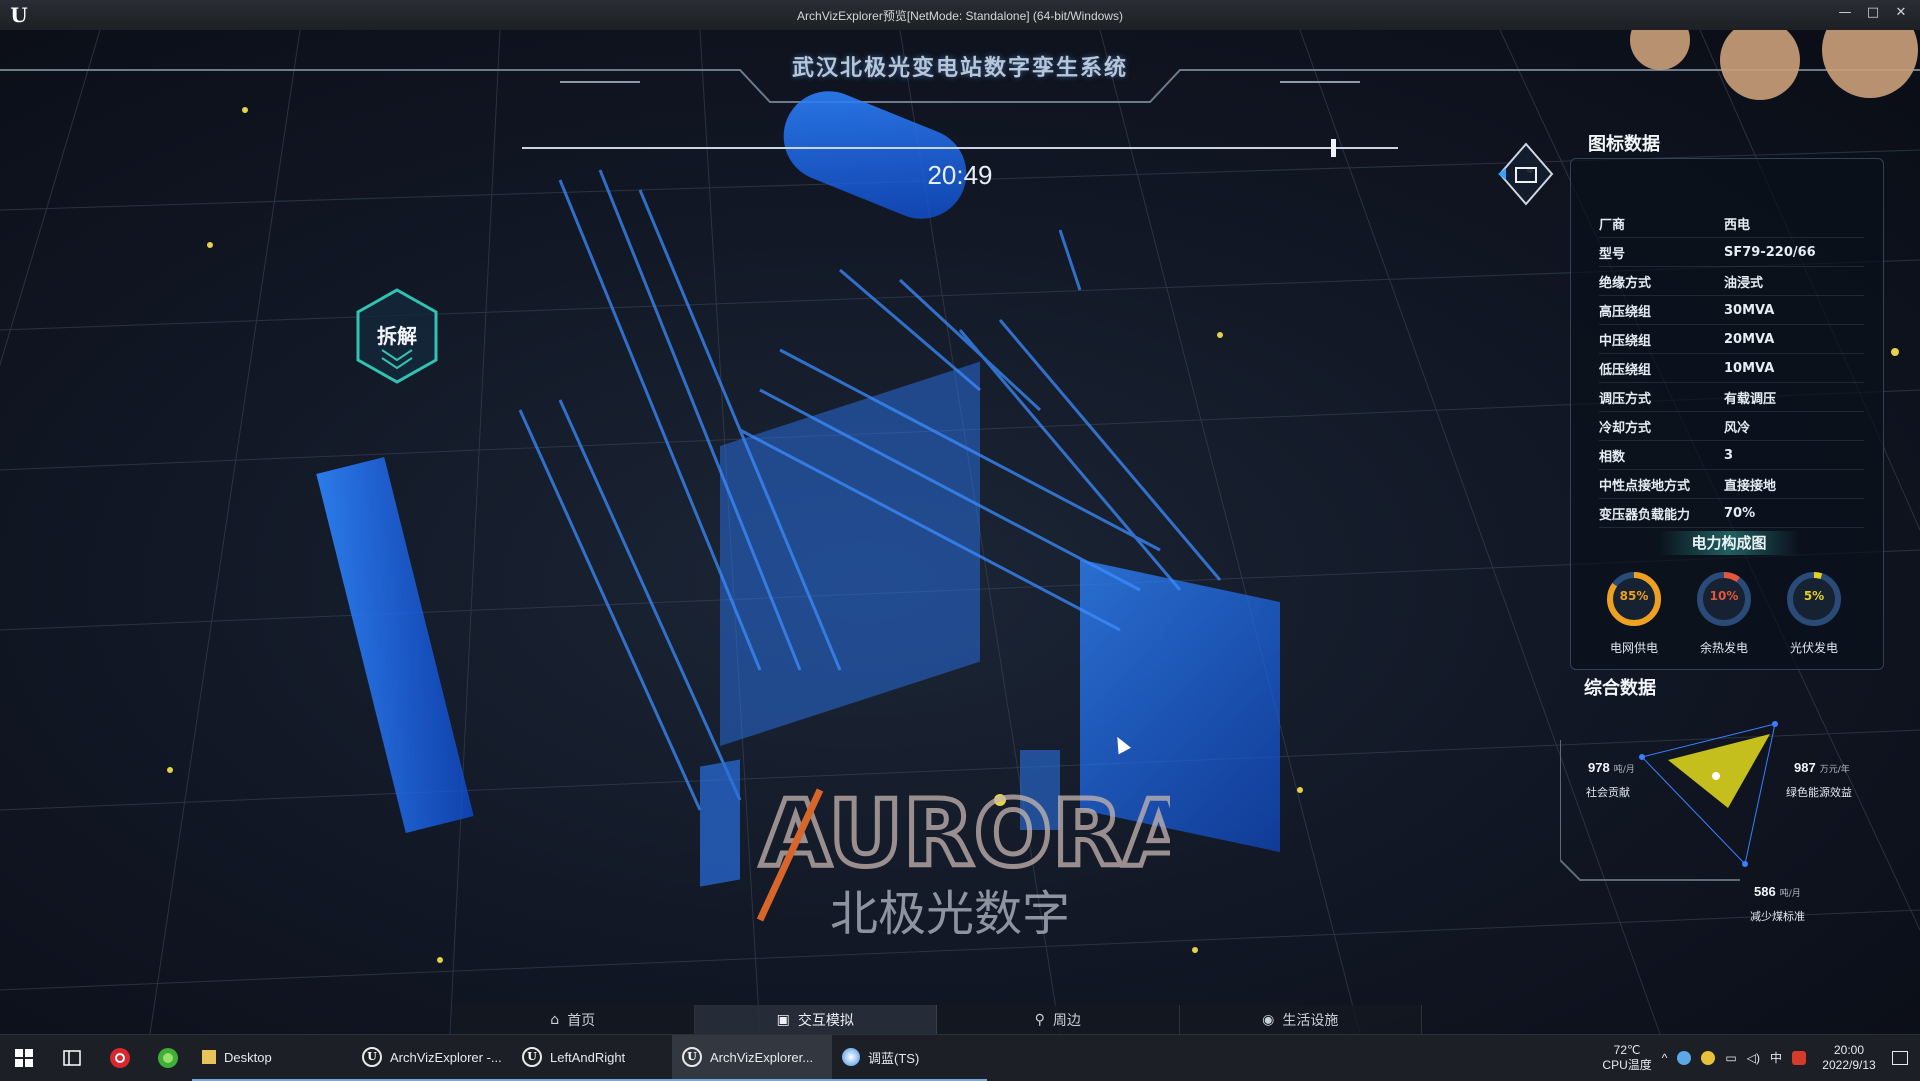 This screenshot has width=1920, height=1081. What do you see at coordinates (1627, 1065) in the screenshot?
I see `cpu-temp-label: CPU温度` at bounding box center [1627, 1065].